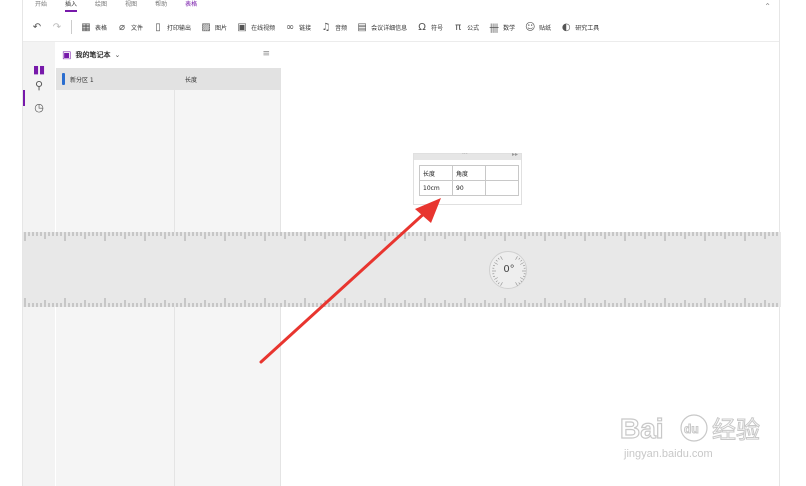 The height and width of the screenshot is (486, 806). I want to click on svg-text: Bai, so click(642, 428).